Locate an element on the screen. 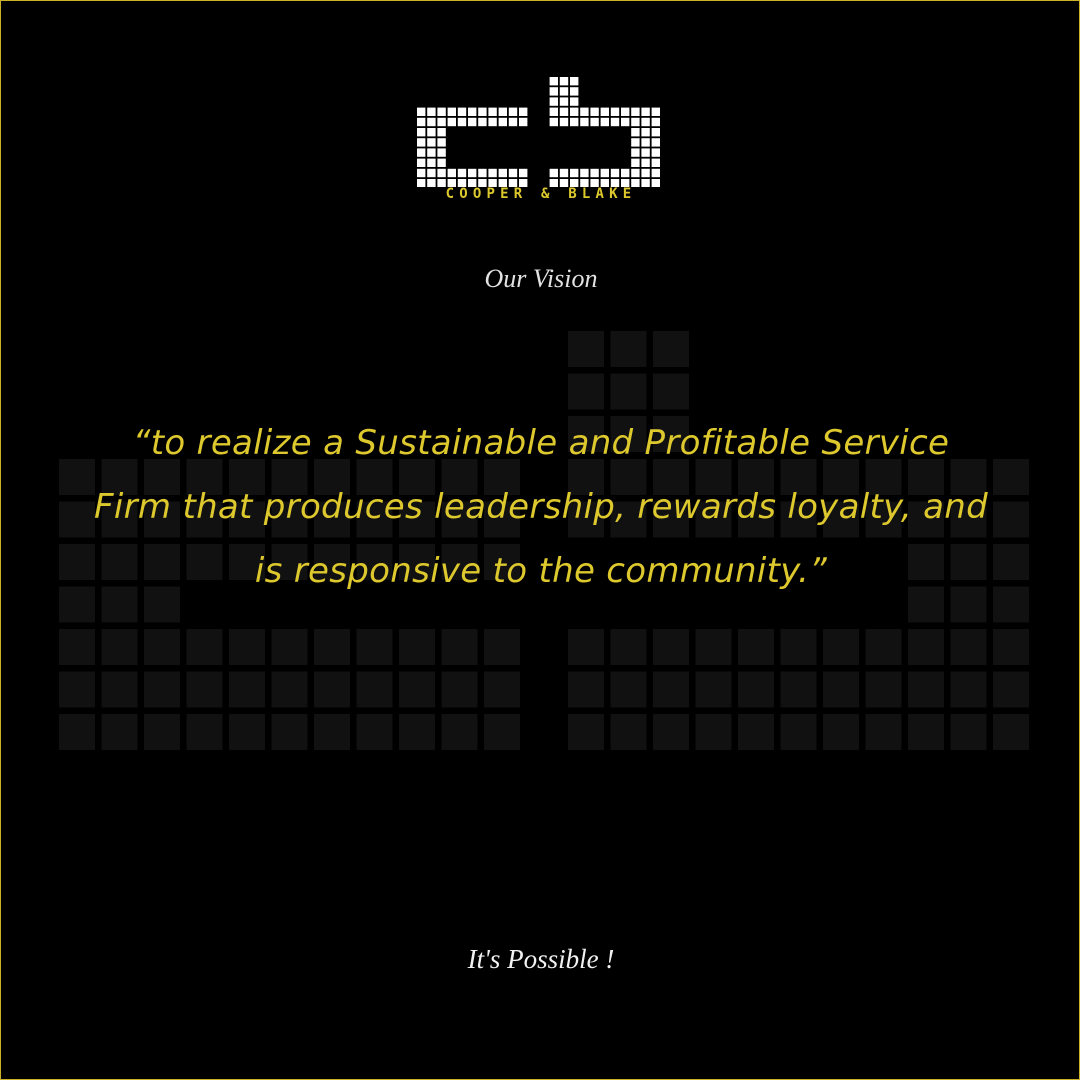  cooper-blake-logo: COOPER & BLAKE is located at coordinates (541, 140).